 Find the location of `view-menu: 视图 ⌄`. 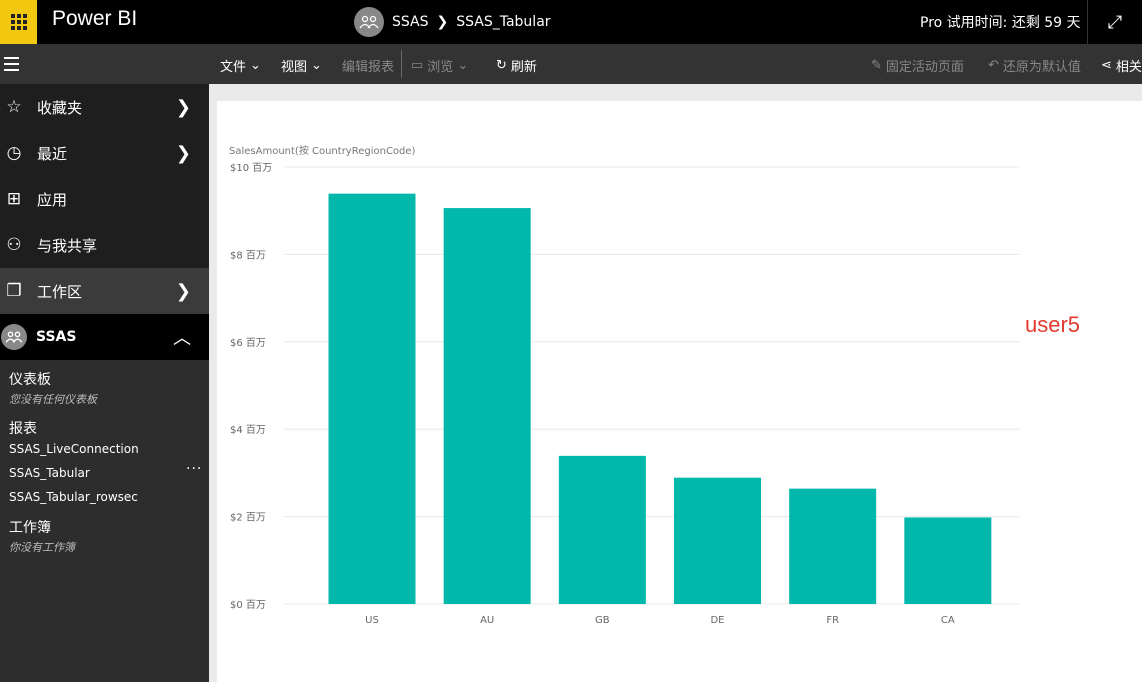

view-menu: 视图 ⌄ is located at coordinates (301, 65).